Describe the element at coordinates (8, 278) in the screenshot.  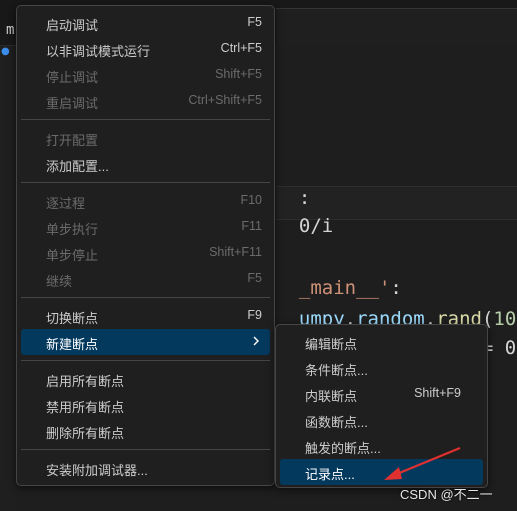
I see `editor-gutter` at that location.